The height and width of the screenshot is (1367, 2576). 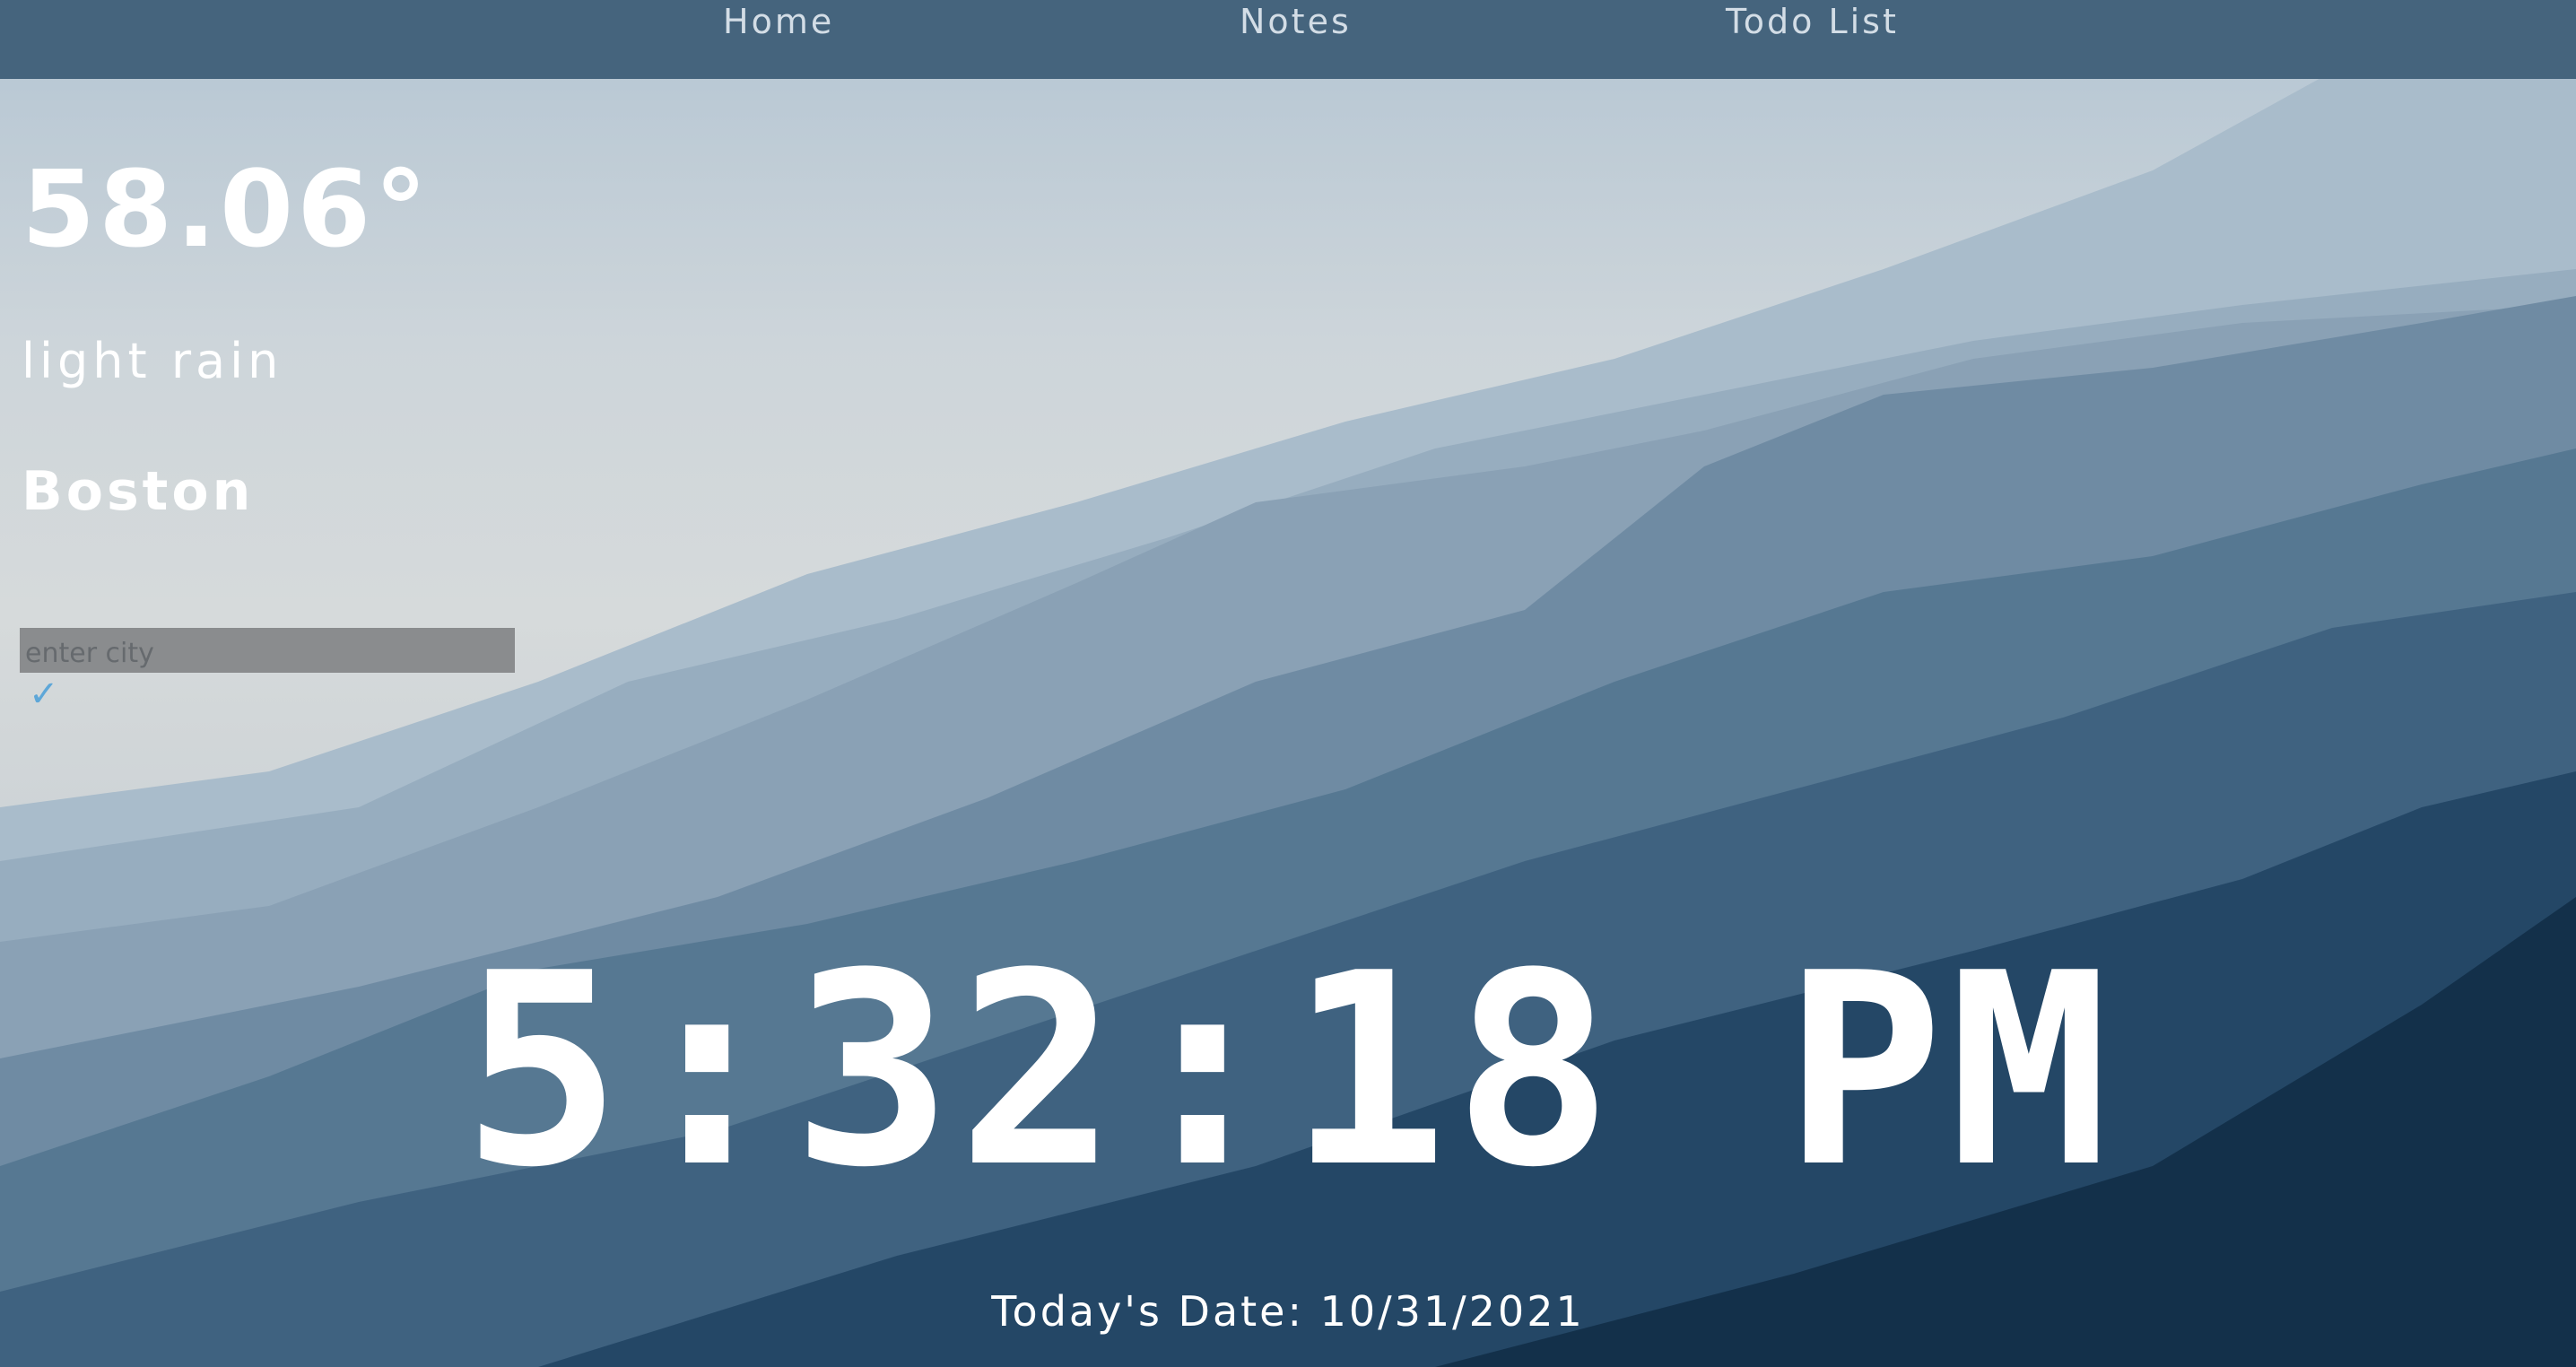 I want to click on top-navbar: Home Notes Todo List, so click(x=1288, y=39).